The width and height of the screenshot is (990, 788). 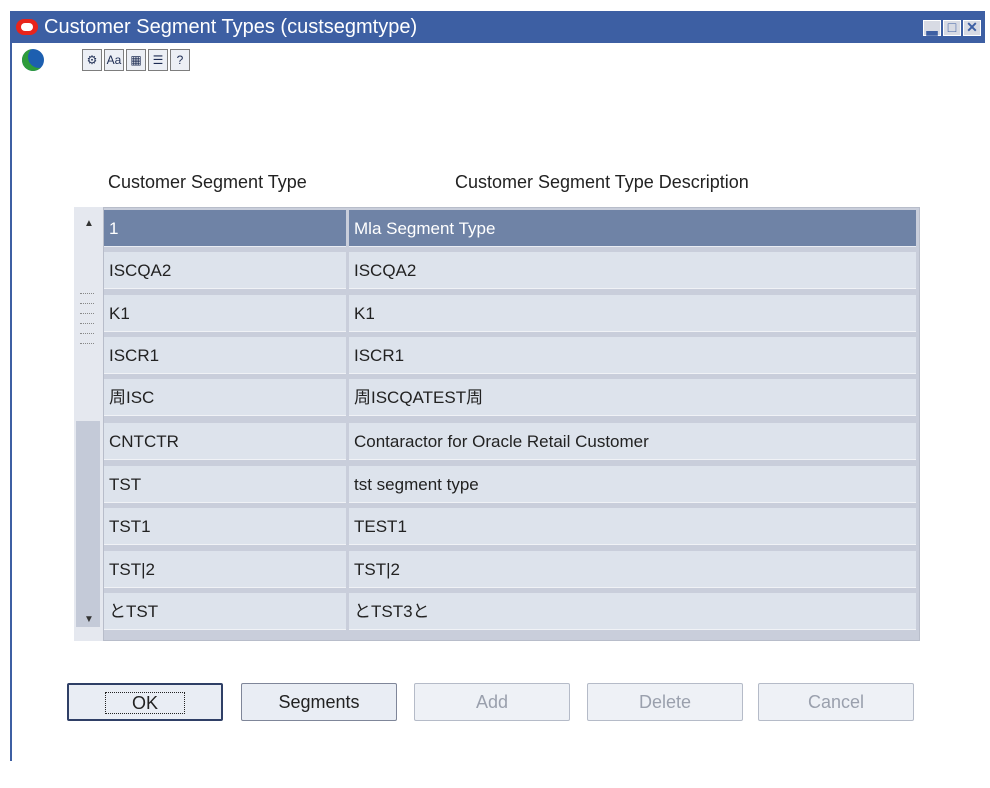 I want to click on scroll-down-arrow-icon: ▼, so click(x=89, y=620).